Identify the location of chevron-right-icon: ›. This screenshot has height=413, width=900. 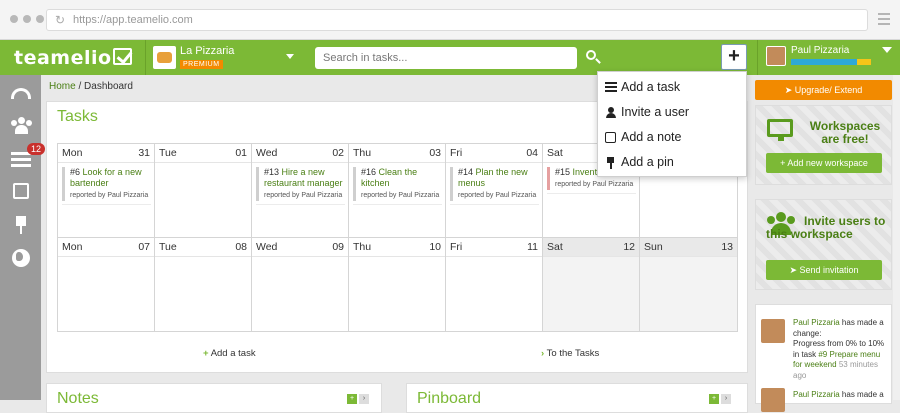
(543, 353).